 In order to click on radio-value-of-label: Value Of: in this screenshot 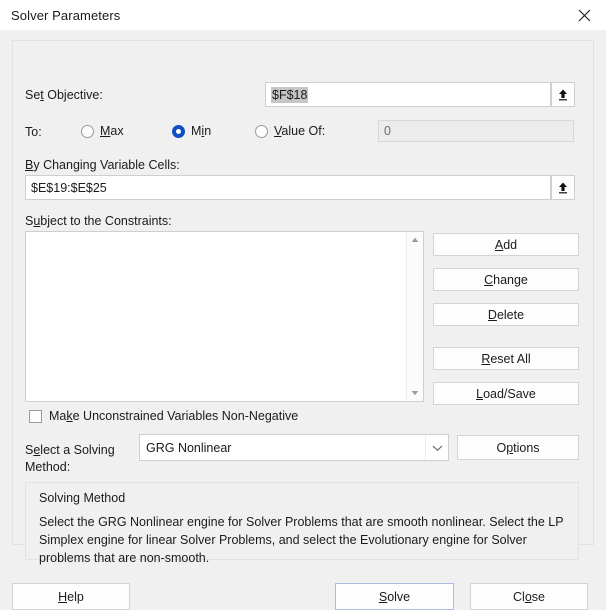, I will do `click(300, 131)`.